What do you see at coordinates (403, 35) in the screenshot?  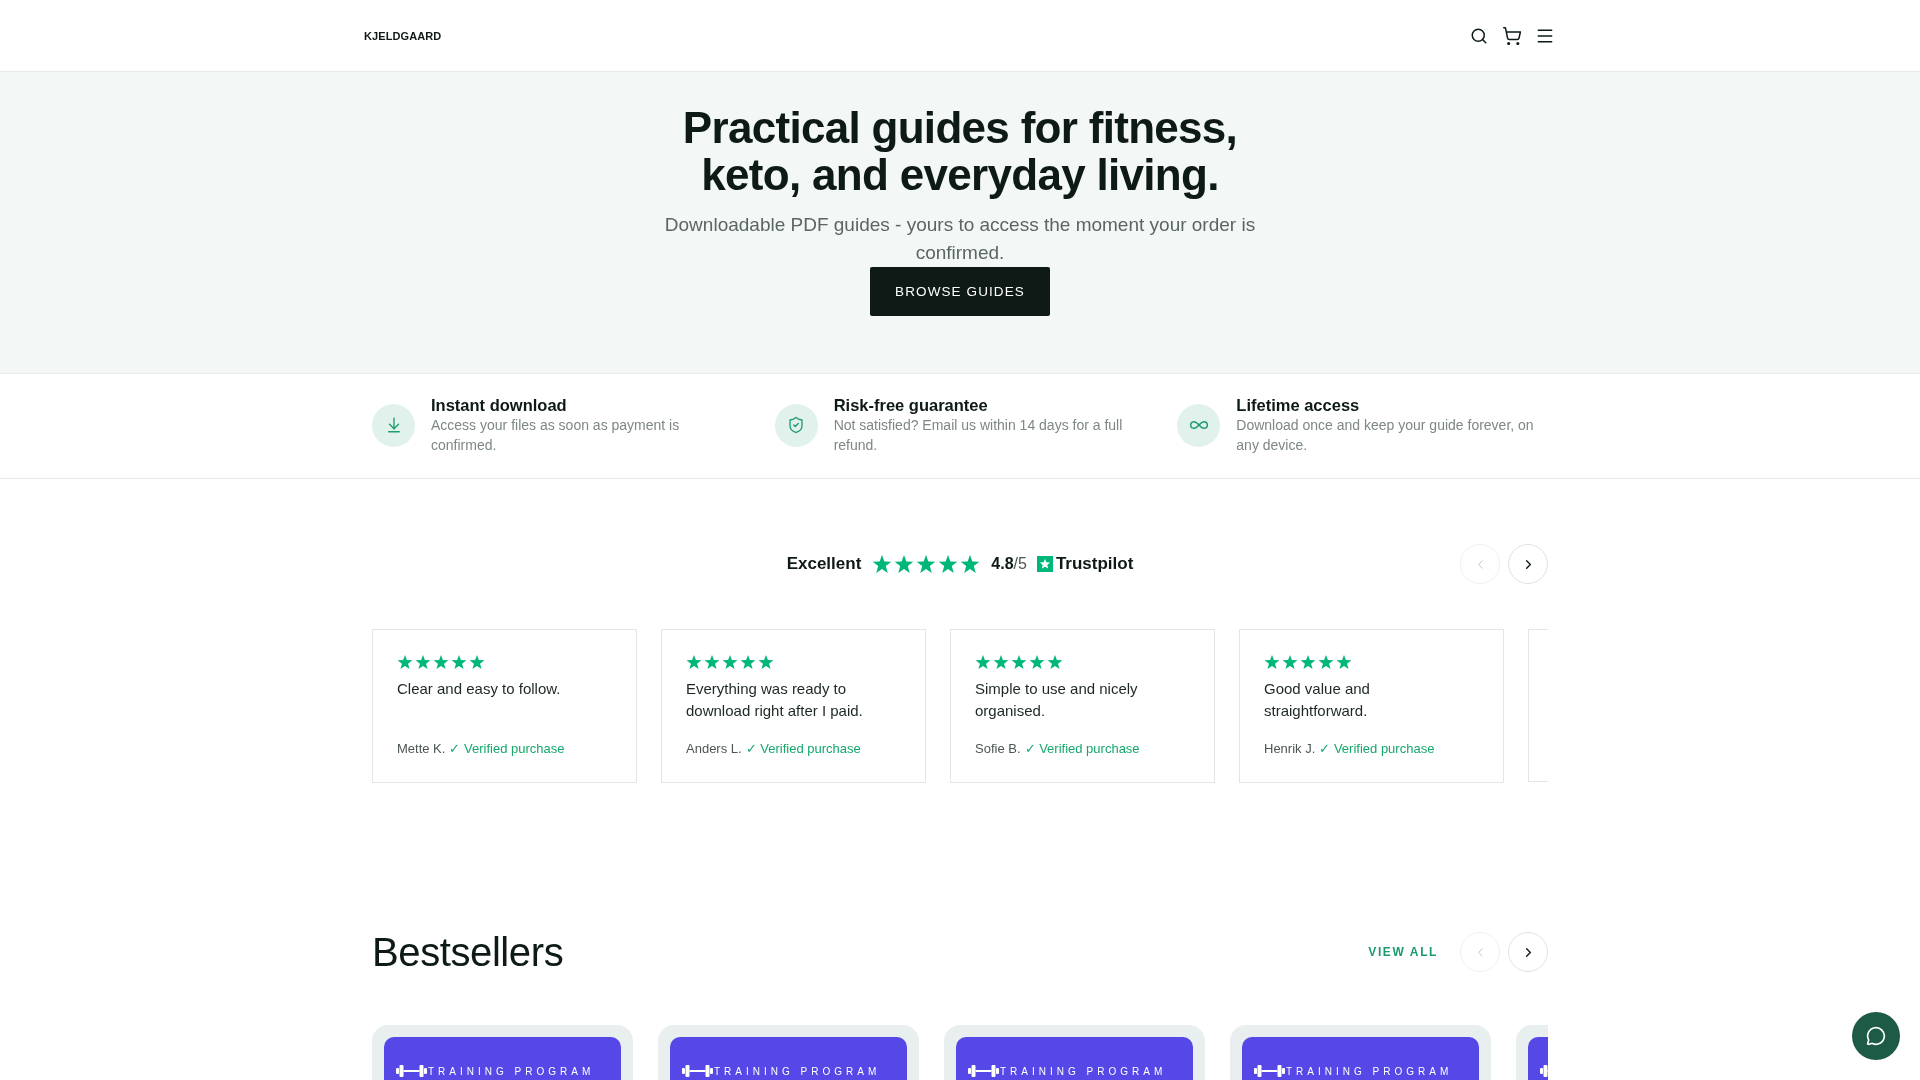 I see `logo: KJELDGAARD` at bounding box center [403, 35].